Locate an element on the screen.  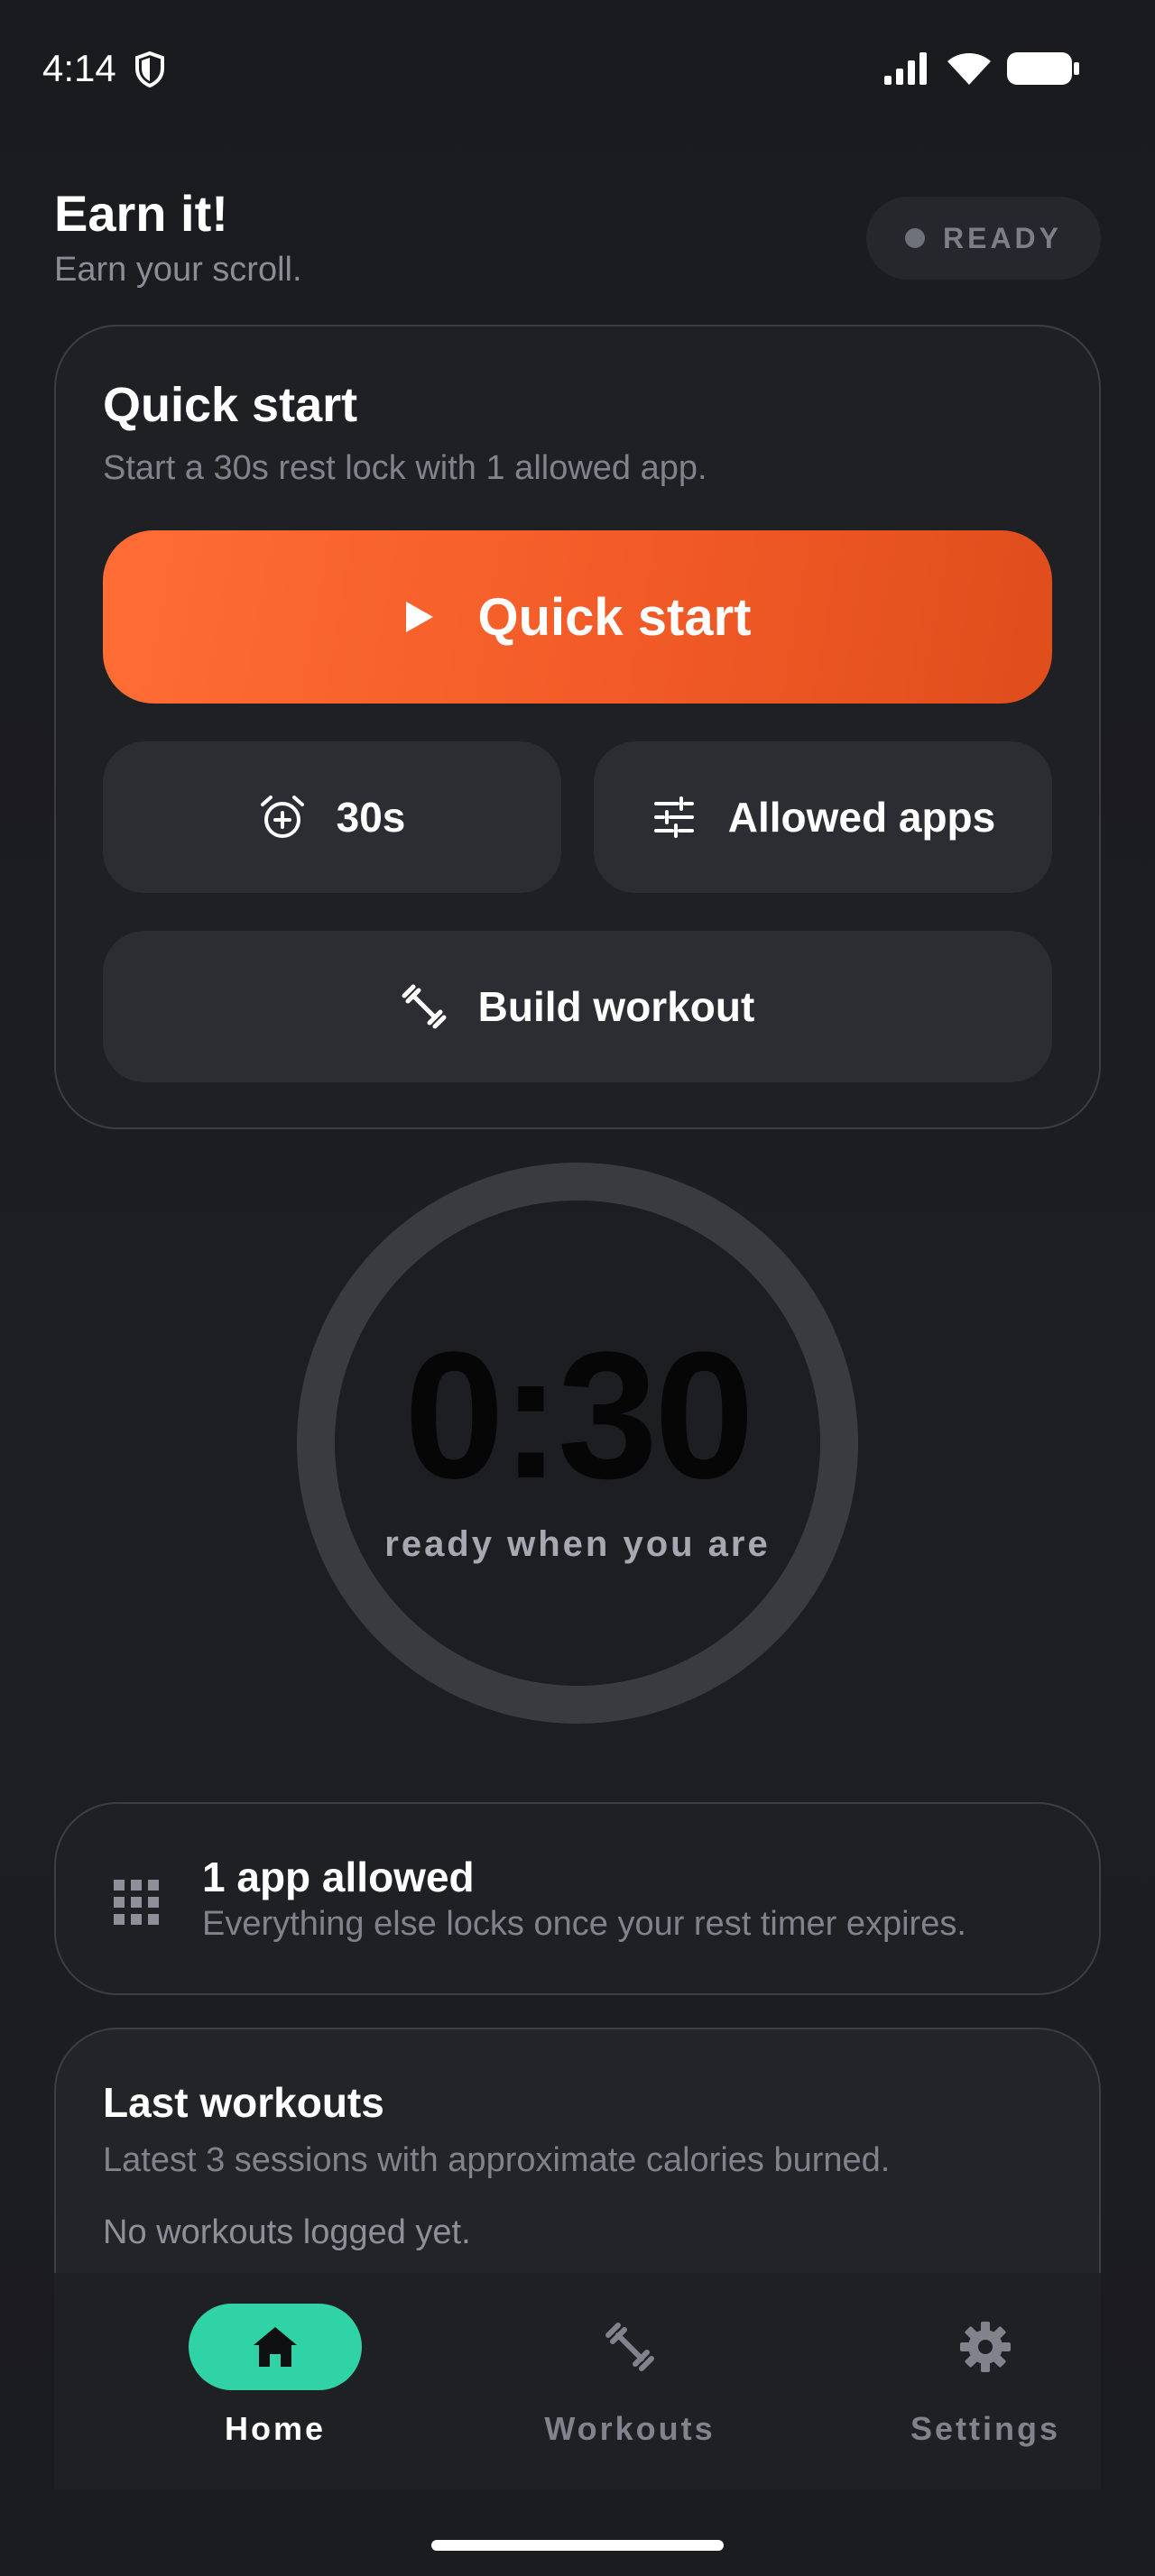
timer-value: 0:30 is located at coordinates (578, 1415).